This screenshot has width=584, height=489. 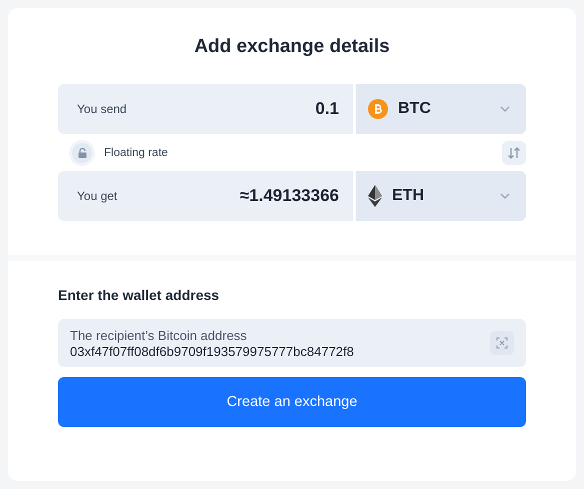 What do you see at coordinates (292, 402) in the screenshot?
I see `create-exchange-button: Create an exchange` at bounding box center [292, 402].